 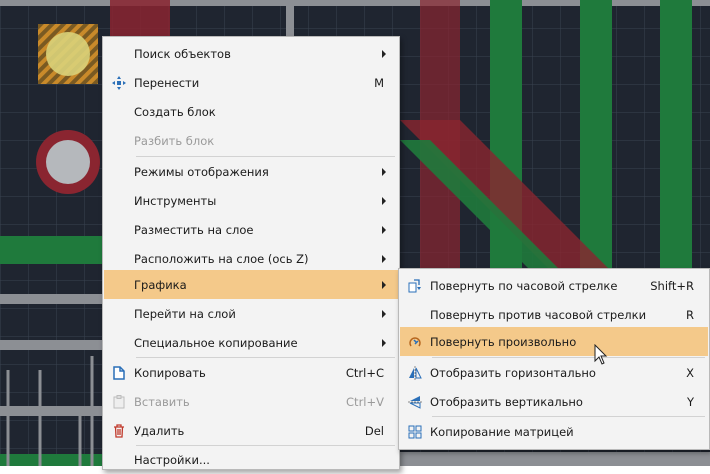 What do you see at coordinates (182, 53) in the screenshot?
I see `menu-item-label: Поиск объектов` at bounding box center [182, 53].